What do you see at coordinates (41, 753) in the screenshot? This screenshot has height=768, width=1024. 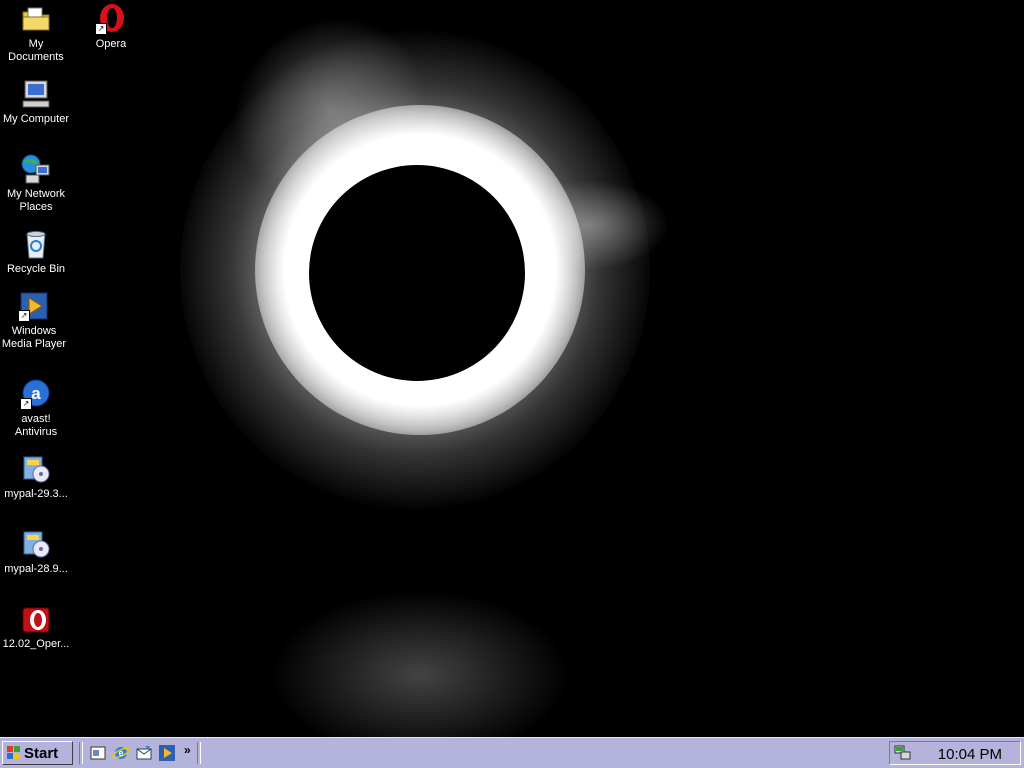 I see `start-label: Start` at bounding box center [41, 753].